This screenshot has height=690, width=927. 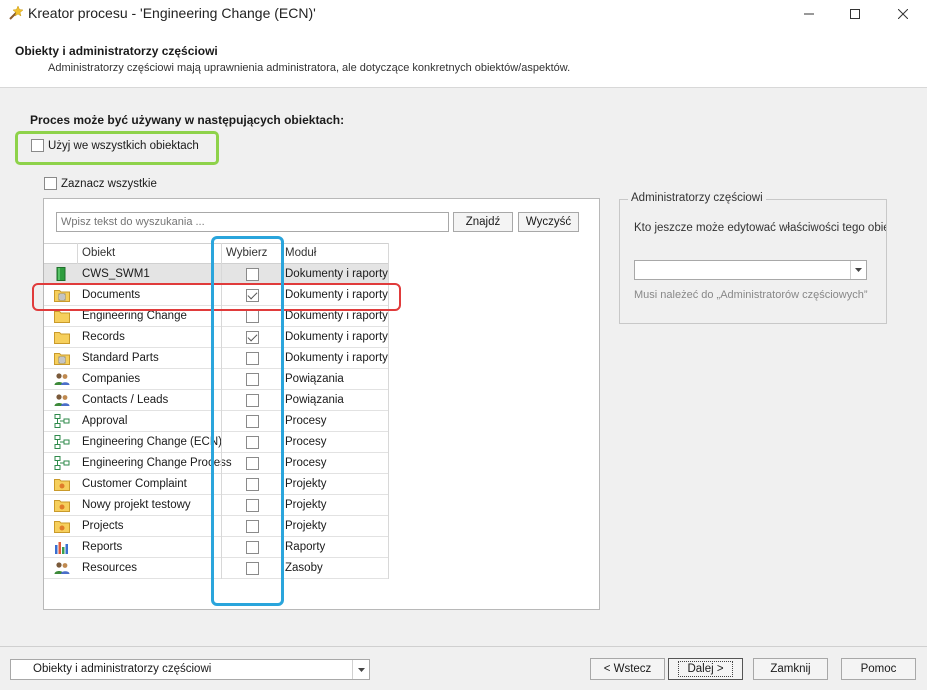 I want to click on object-name: Reports, so click(x=102, y=547).